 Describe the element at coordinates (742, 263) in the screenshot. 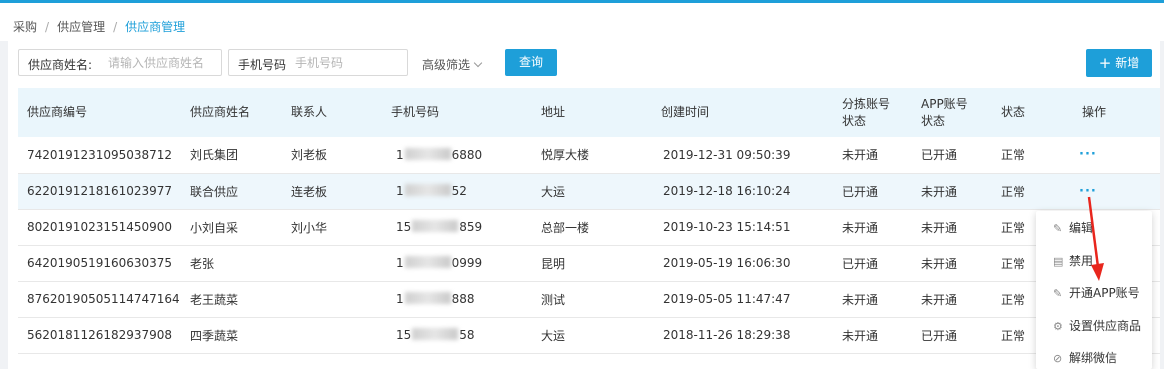

I see `cell-created: 2019-05-19 16:06:30` at that location.